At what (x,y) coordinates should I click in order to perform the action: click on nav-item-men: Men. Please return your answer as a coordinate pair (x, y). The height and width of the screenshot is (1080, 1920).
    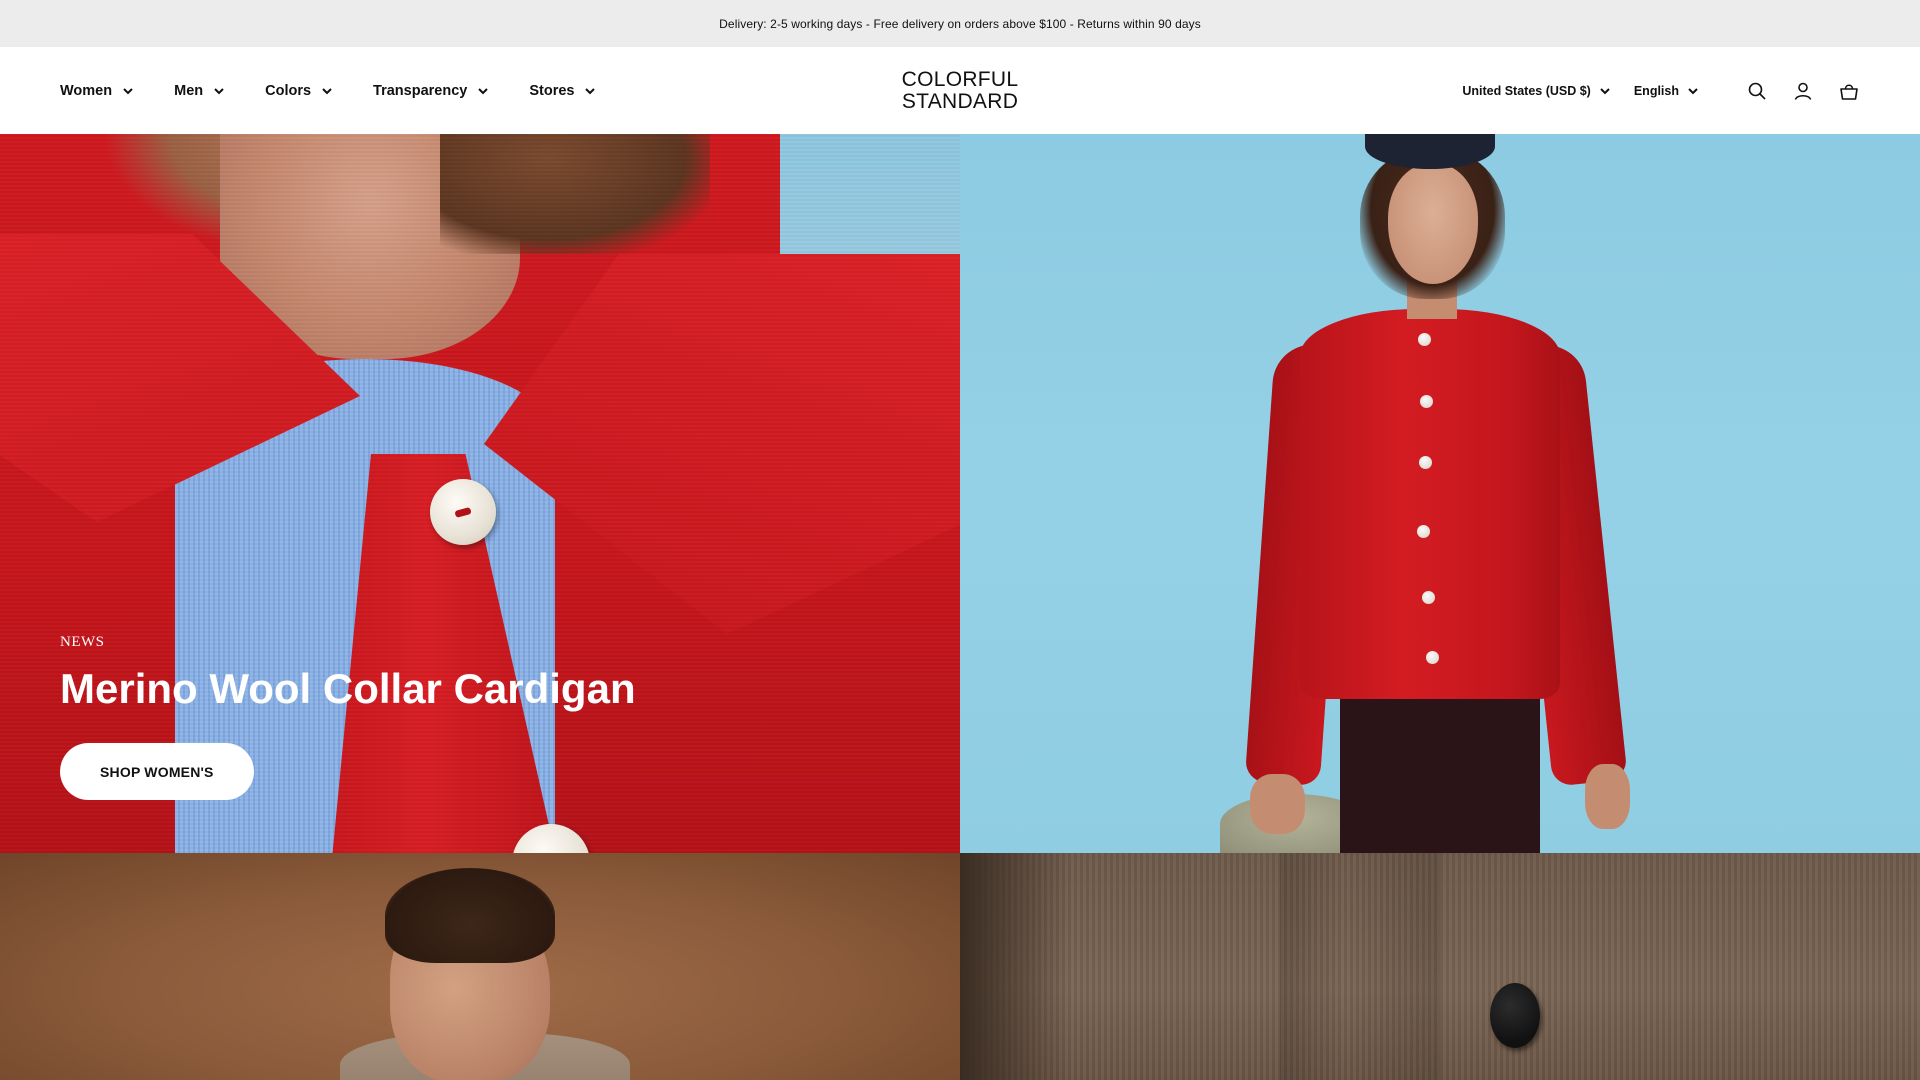
    Looking at the image, I should click on (199, 91).